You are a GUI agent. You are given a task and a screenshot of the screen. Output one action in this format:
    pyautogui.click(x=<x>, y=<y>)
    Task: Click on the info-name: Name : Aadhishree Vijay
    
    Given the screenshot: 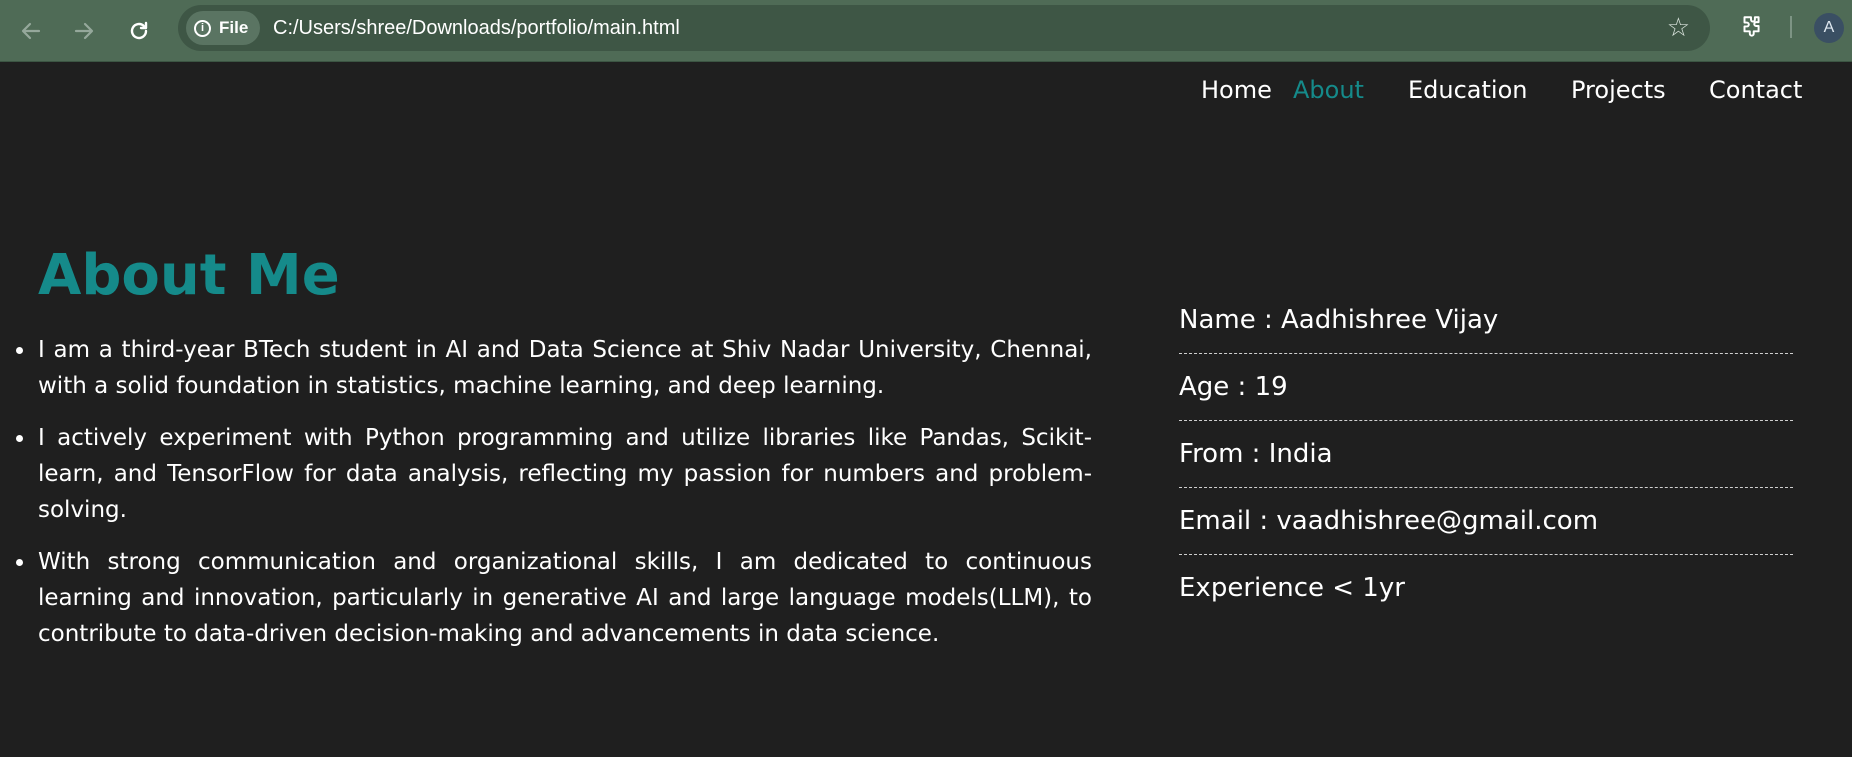 What is the action you would take?
    pyautogui.click(x=1486, y=320)
    